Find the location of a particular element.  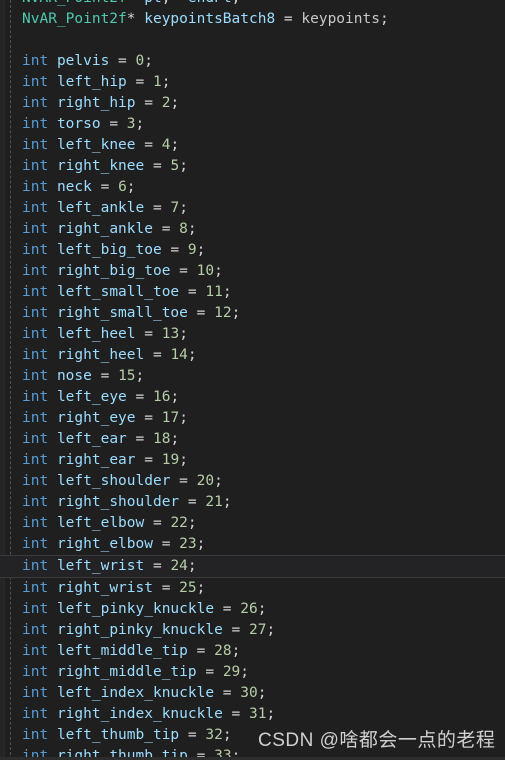

code-line: int pelvis = 0; is located at coordinates (252, 61).